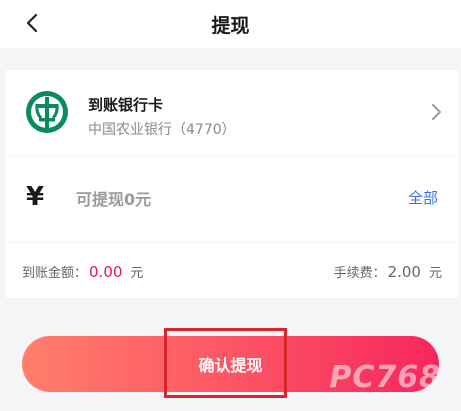 This screenshot has width=461, height=411. I want to click on chevron-right-icon, so click(436, 112).